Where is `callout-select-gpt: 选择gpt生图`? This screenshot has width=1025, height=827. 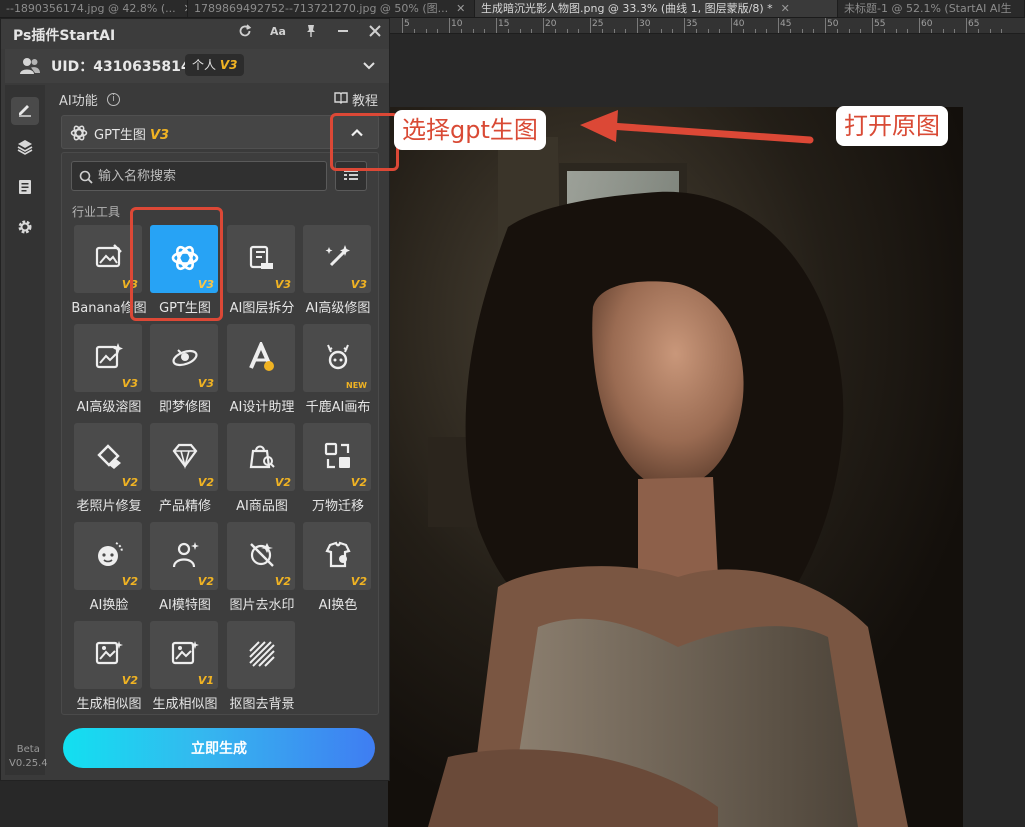
callout-select-gpt: 选择gpt生图 is located at coordinates (470, 130).